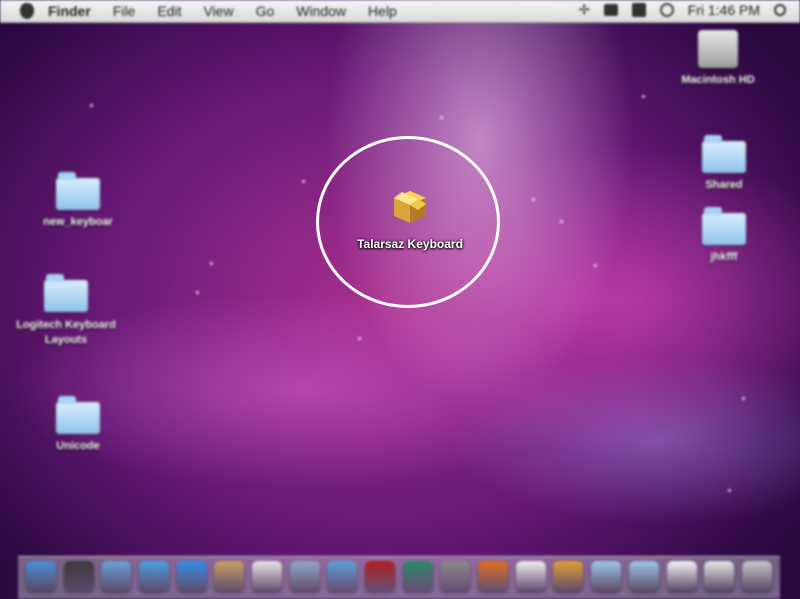  What do you see at coordinates (169, 11) in the screenshot?
I see `menu-edit: Edit` at bounding box center [169, 11].